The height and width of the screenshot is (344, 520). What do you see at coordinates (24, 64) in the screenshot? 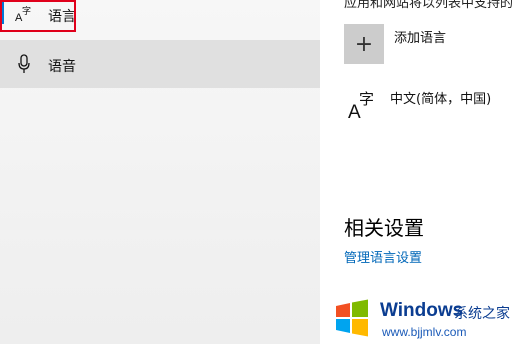
I see `microphone-icon` at bounding box center [24, 64].